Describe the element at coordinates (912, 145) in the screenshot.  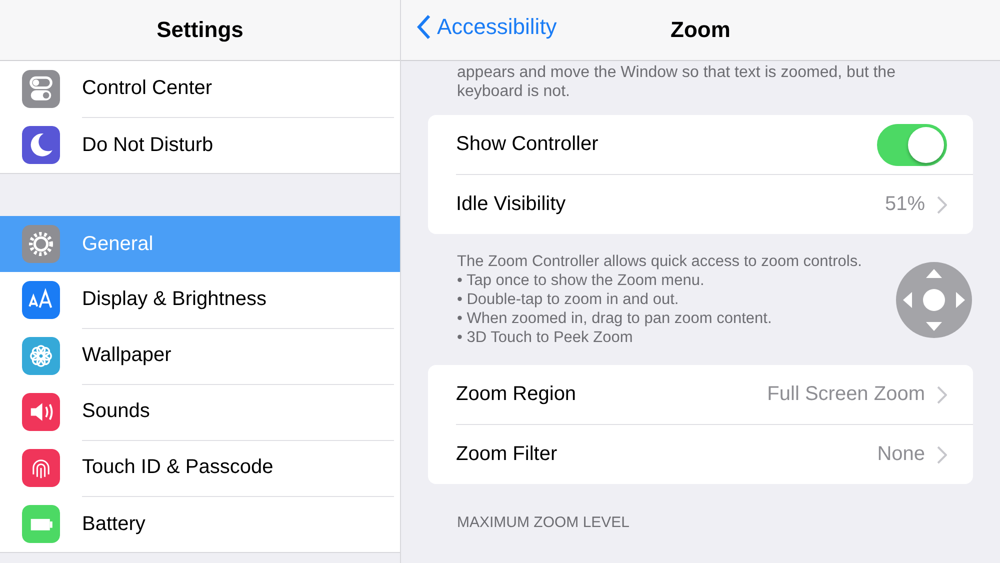
I see `toggle-switch` at that location.